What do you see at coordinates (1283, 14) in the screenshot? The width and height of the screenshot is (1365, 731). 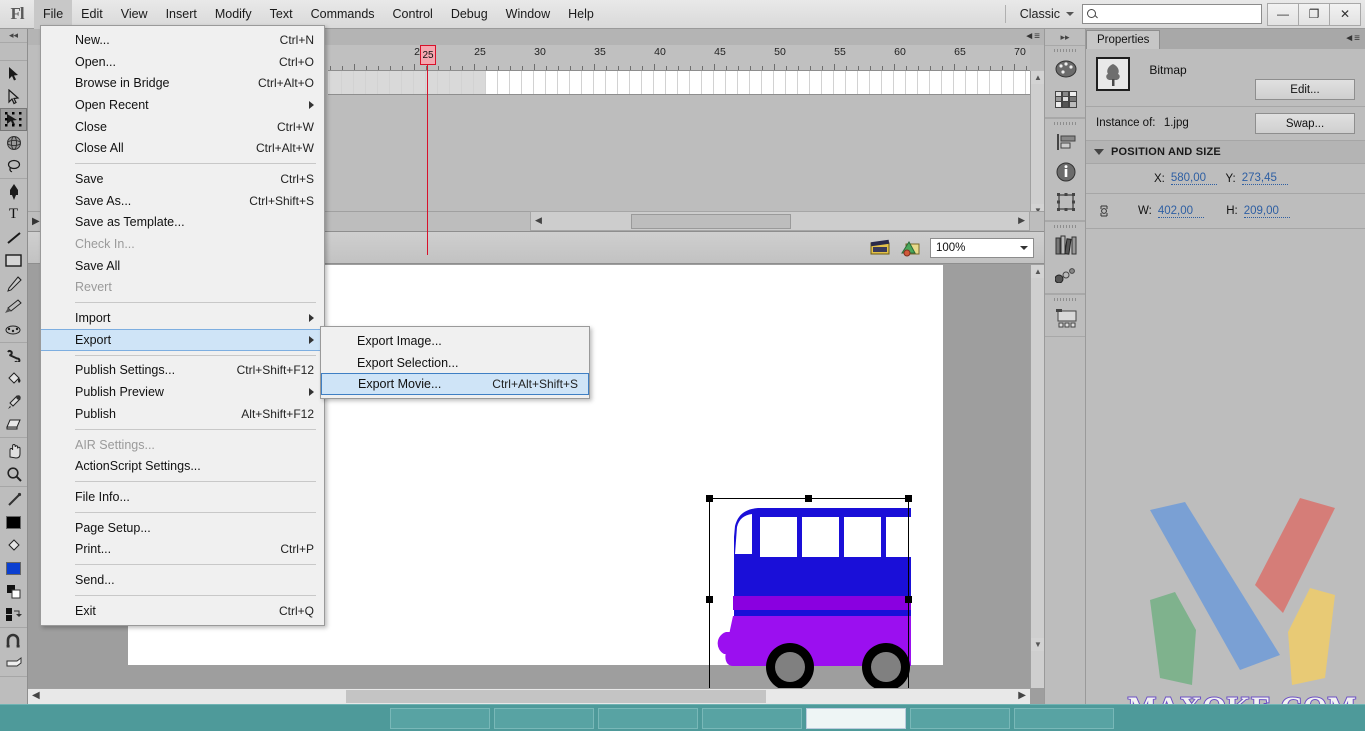 I see `minimize-button: —` at bounding box center [1283, 14].